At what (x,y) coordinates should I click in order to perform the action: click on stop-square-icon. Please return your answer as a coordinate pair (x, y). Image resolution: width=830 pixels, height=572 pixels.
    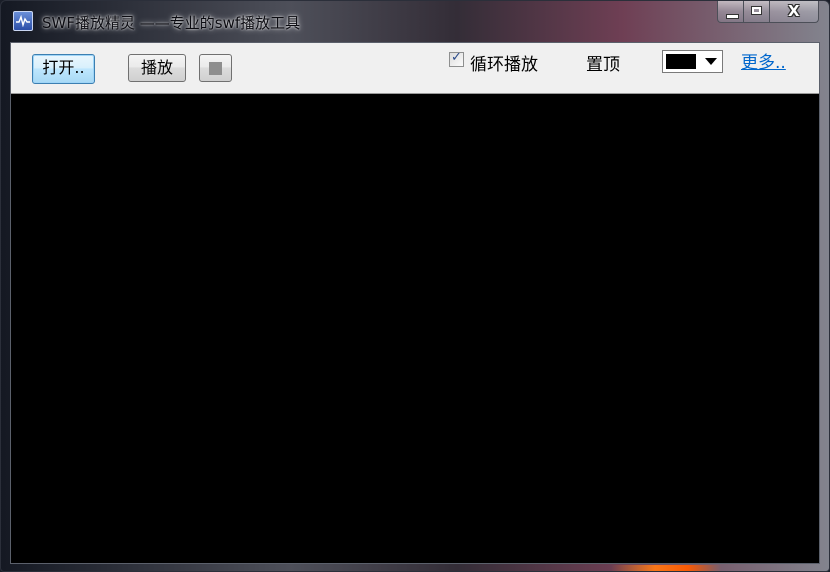
    Looking at the image, I should click on (215, 68).